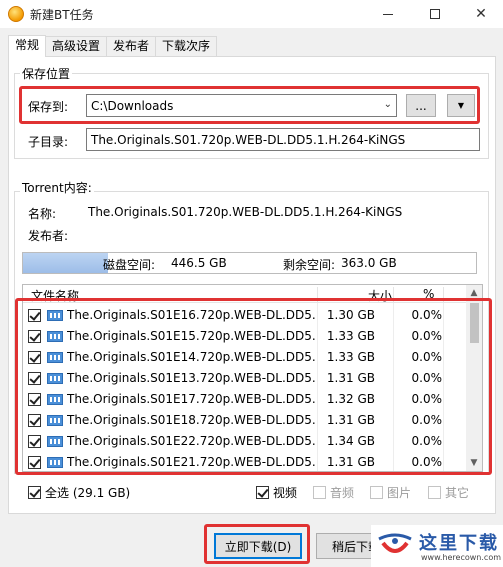 This screenshot has width=503, height=567. Describe the element at coordinates (62, 15) in the screenshot. I see `window-title: 新建BT任务` at that location.